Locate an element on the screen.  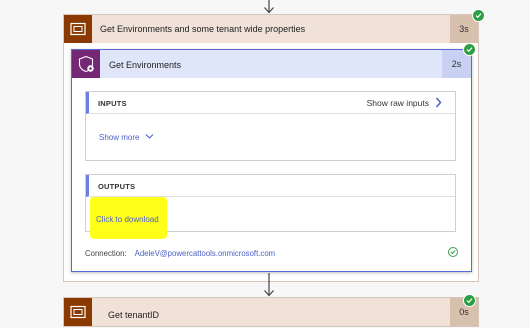
outputs-header: OUTPUTS is located at coordinates (270, 186).